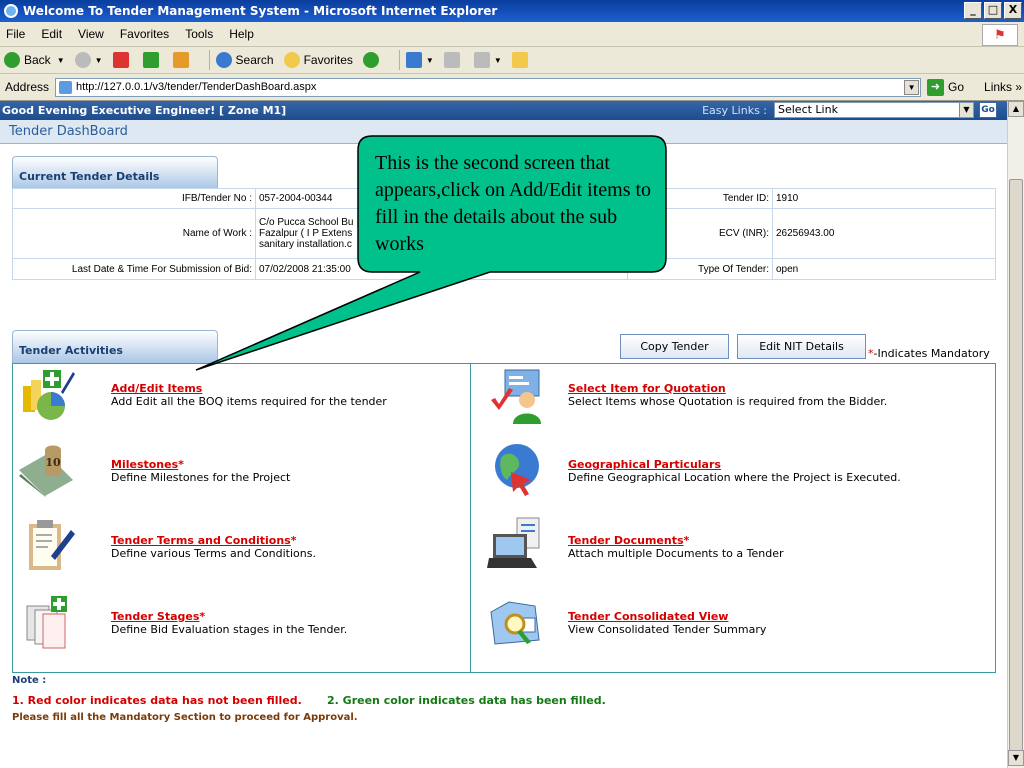 This screenshot has width=1024, height=768. Describe the element at coordinates (1000, 35) in the screenshot. I see `windows-flag-icon: ⚑` at that location.